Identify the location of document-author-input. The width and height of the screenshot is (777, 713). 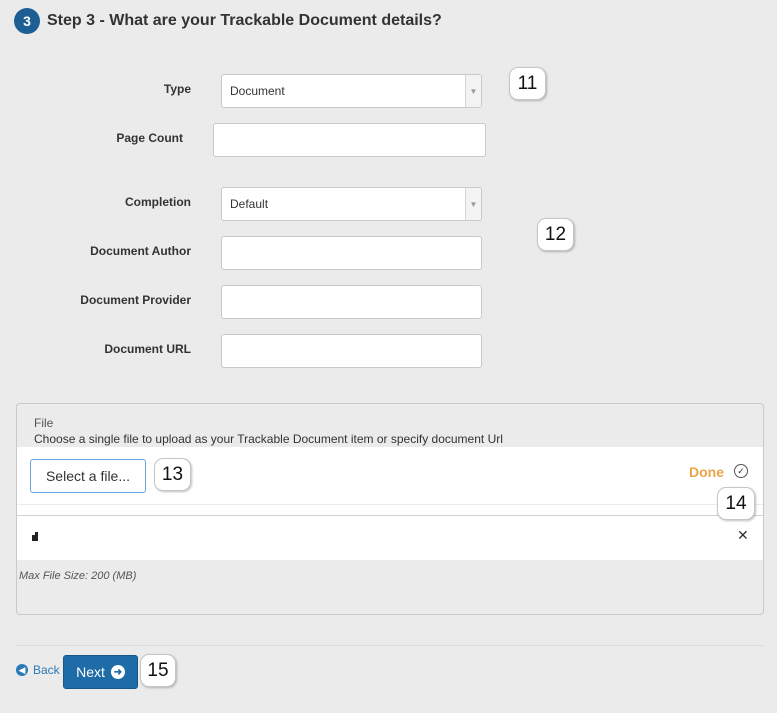
(351, 253).